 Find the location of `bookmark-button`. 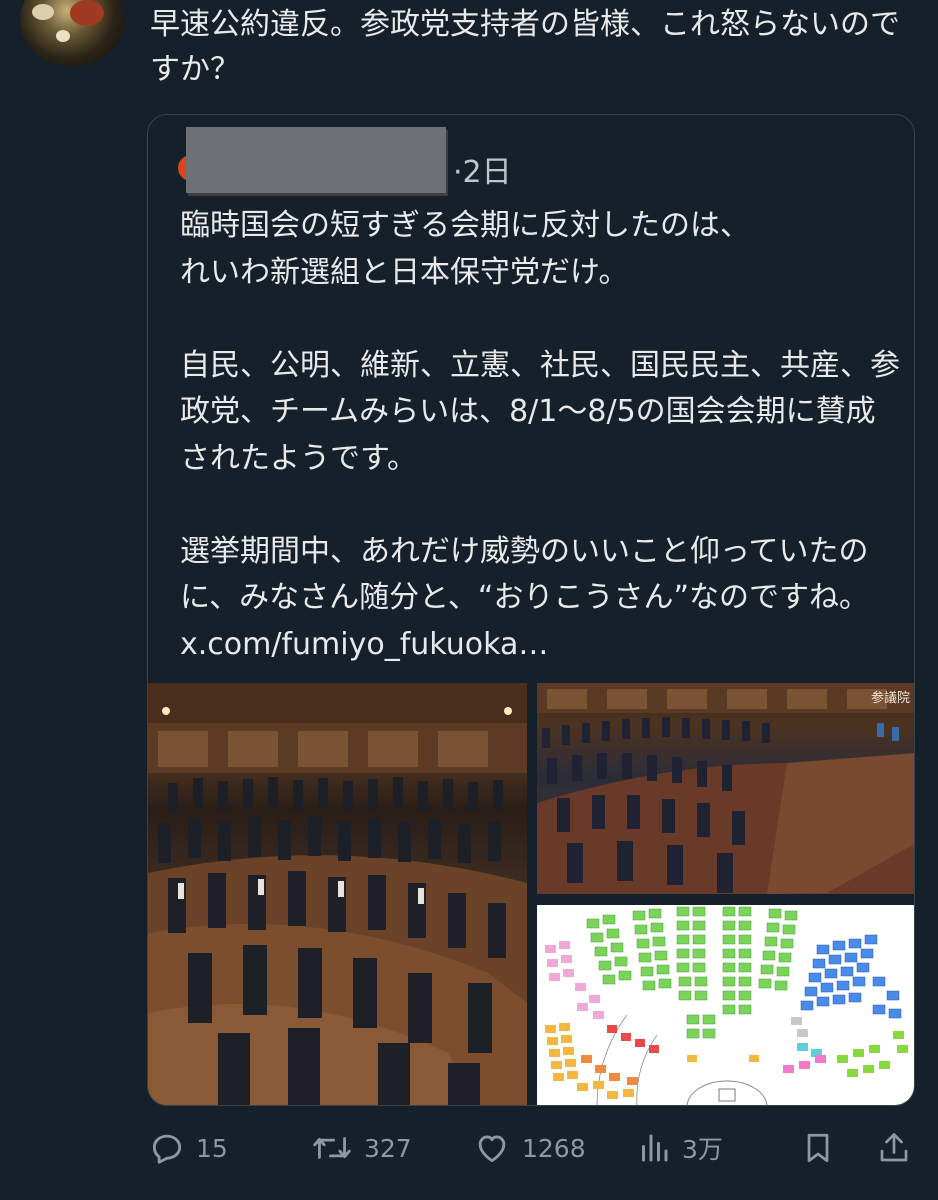

bookmark-button is located at coordinates (818, 1148).